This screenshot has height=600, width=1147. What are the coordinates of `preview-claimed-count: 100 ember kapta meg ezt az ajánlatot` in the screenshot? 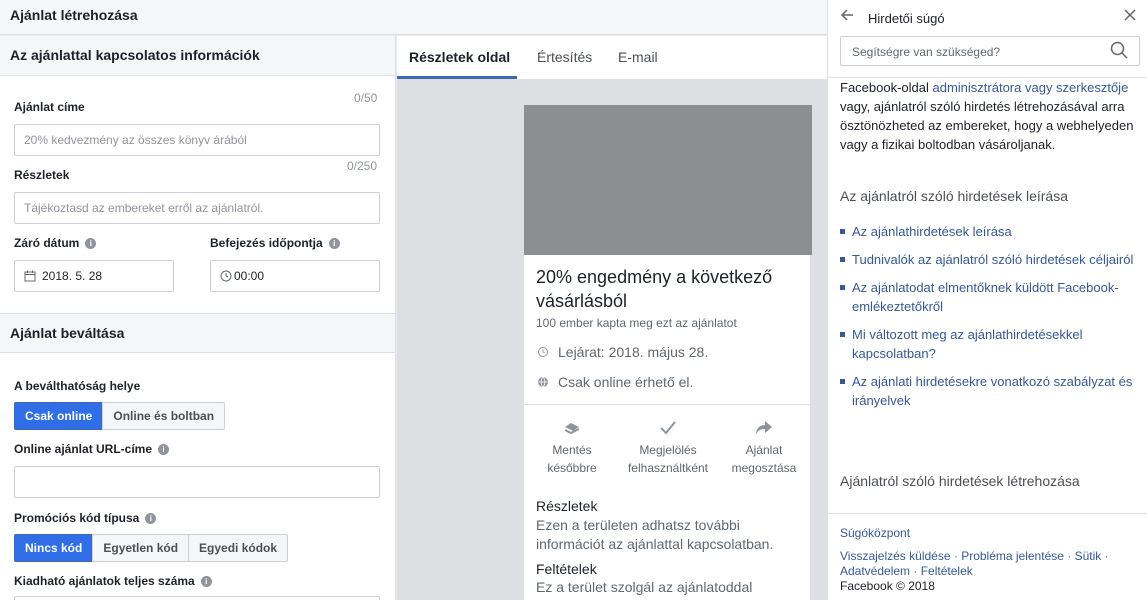 It's located at (636, 323).